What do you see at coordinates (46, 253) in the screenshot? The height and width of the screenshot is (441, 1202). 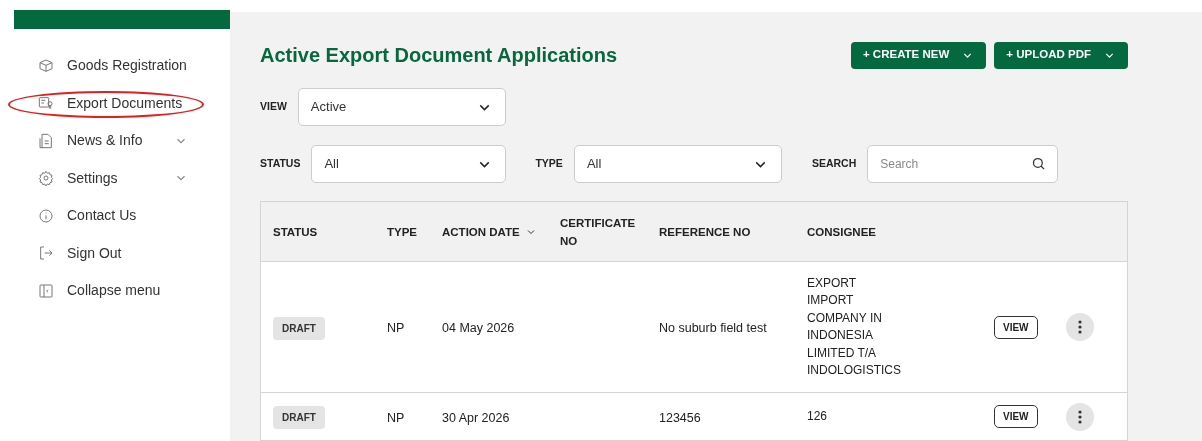 I see `sign-out-icon` at bounding box center [46, 253].